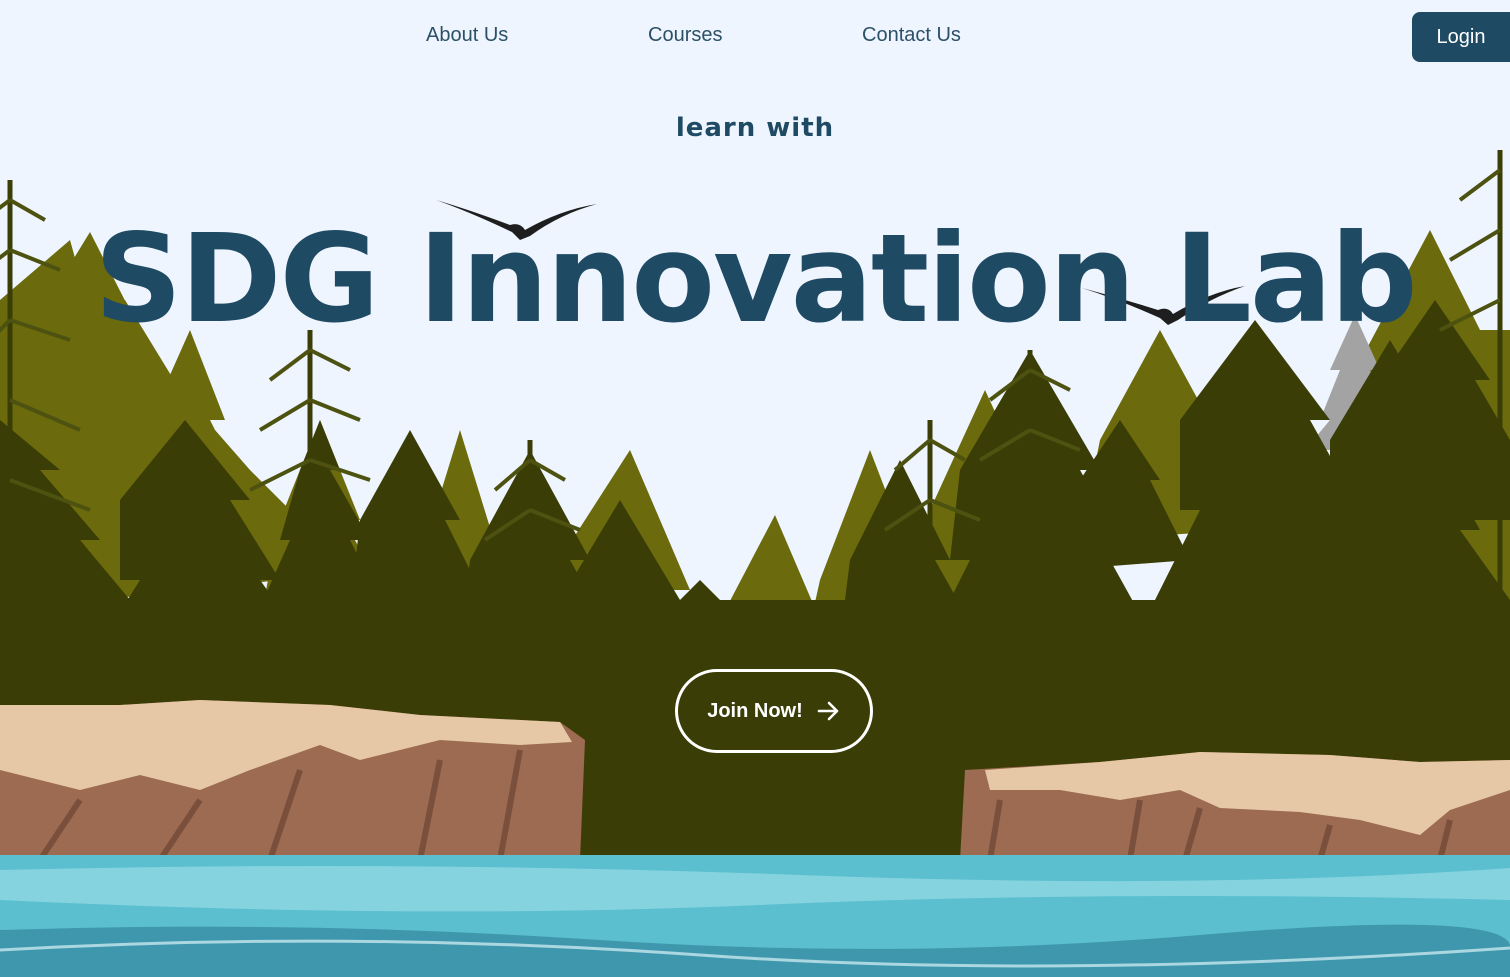 The height and width of the screenshot is (977, 1510). I want to click on right-cliff, so click(1235, 806).